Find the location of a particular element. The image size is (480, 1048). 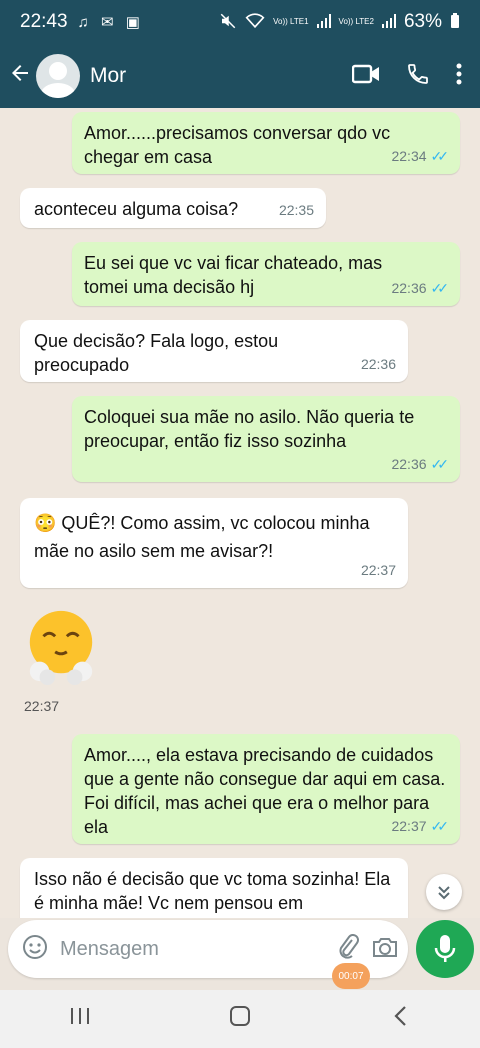

chevron-left-icon is located at coordinates (400, 1016).